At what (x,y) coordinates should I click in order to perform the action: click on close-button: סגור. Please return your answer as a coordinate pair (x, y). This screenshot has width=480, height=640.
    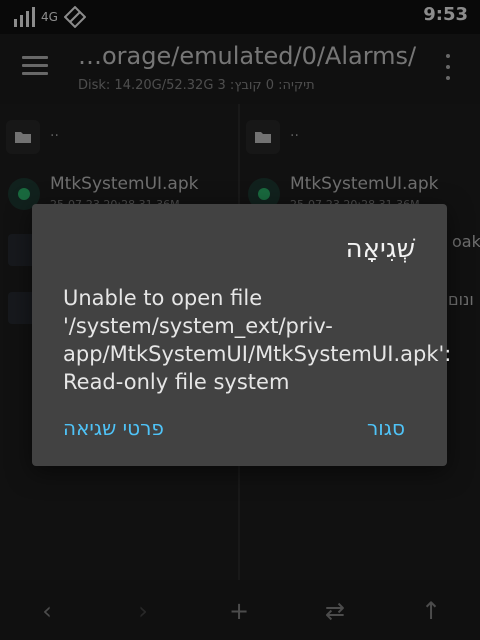
    Looking at the image, I should click on (386, 428).